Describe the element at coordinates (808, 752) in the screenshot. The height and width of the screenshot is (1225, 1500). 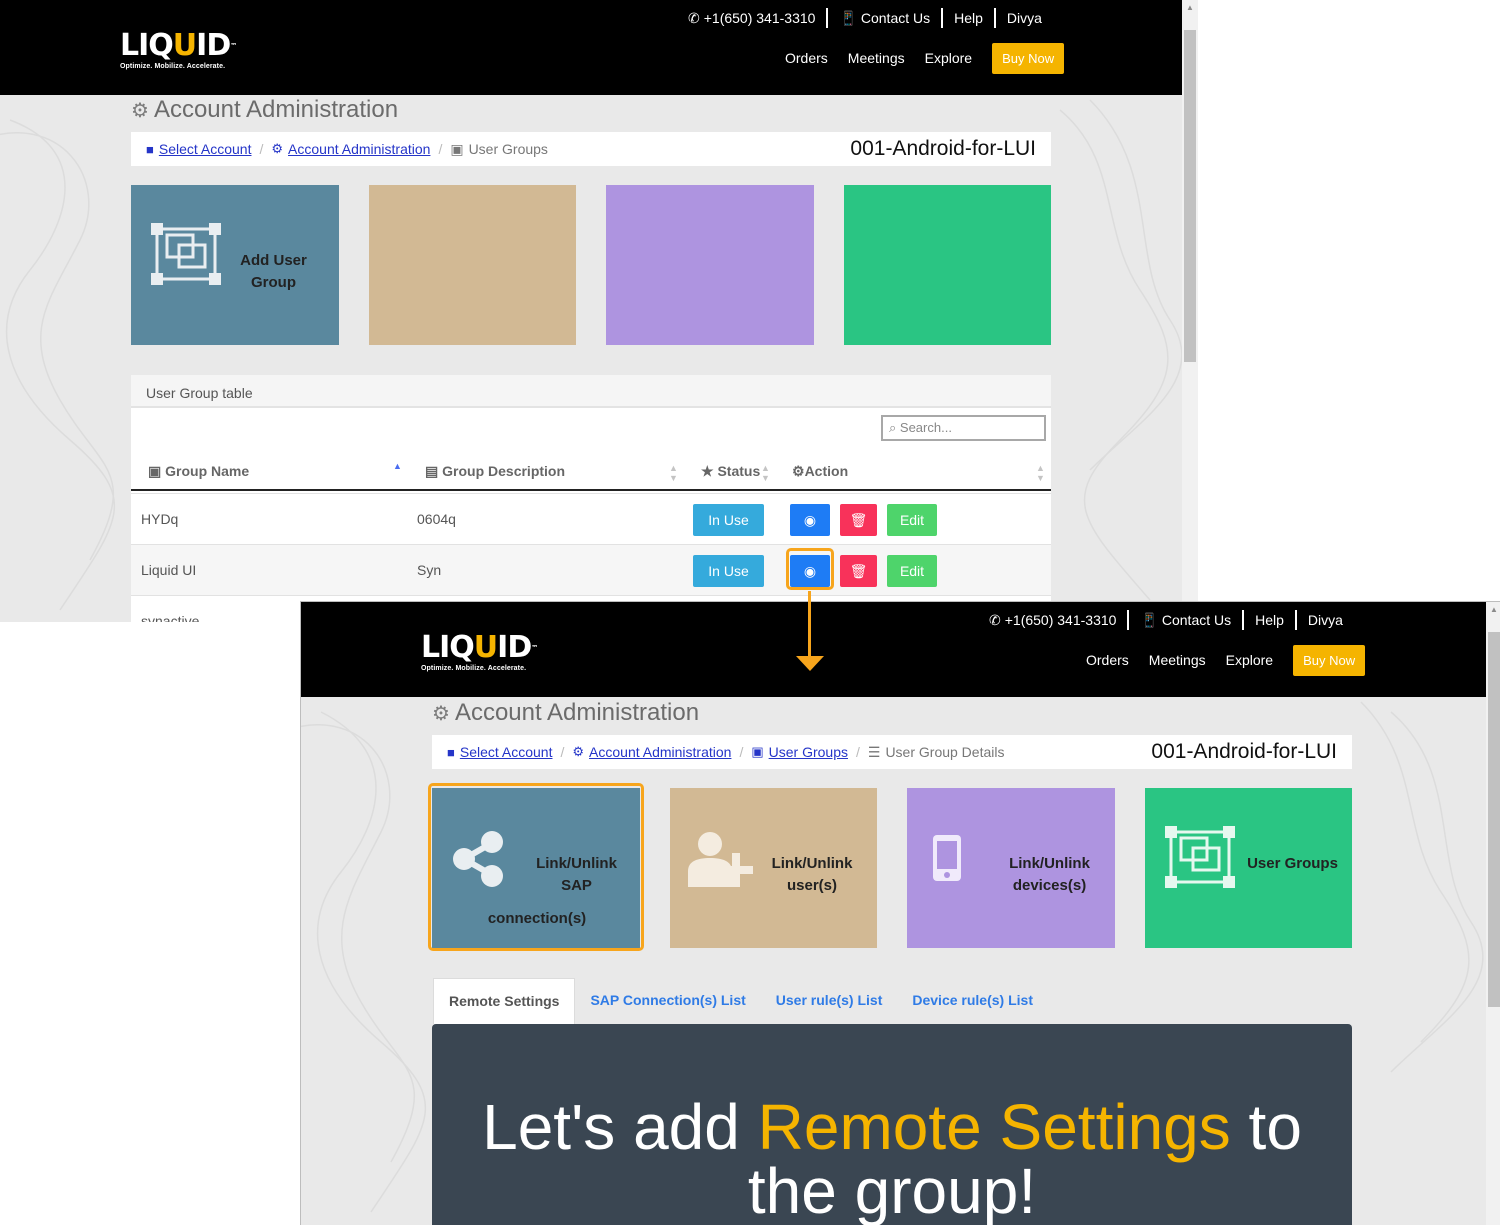
I see `breadcrumb-user-groups: User Groups` at that location.